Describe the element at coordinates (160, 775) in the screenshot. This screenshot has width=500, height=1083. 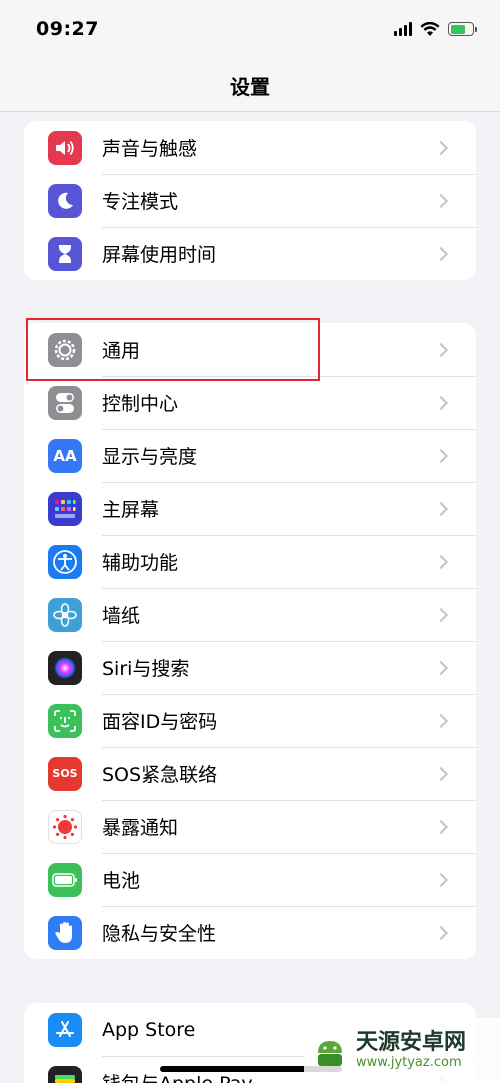
I see `settings-row-label: SOS紧急联络` at that location.